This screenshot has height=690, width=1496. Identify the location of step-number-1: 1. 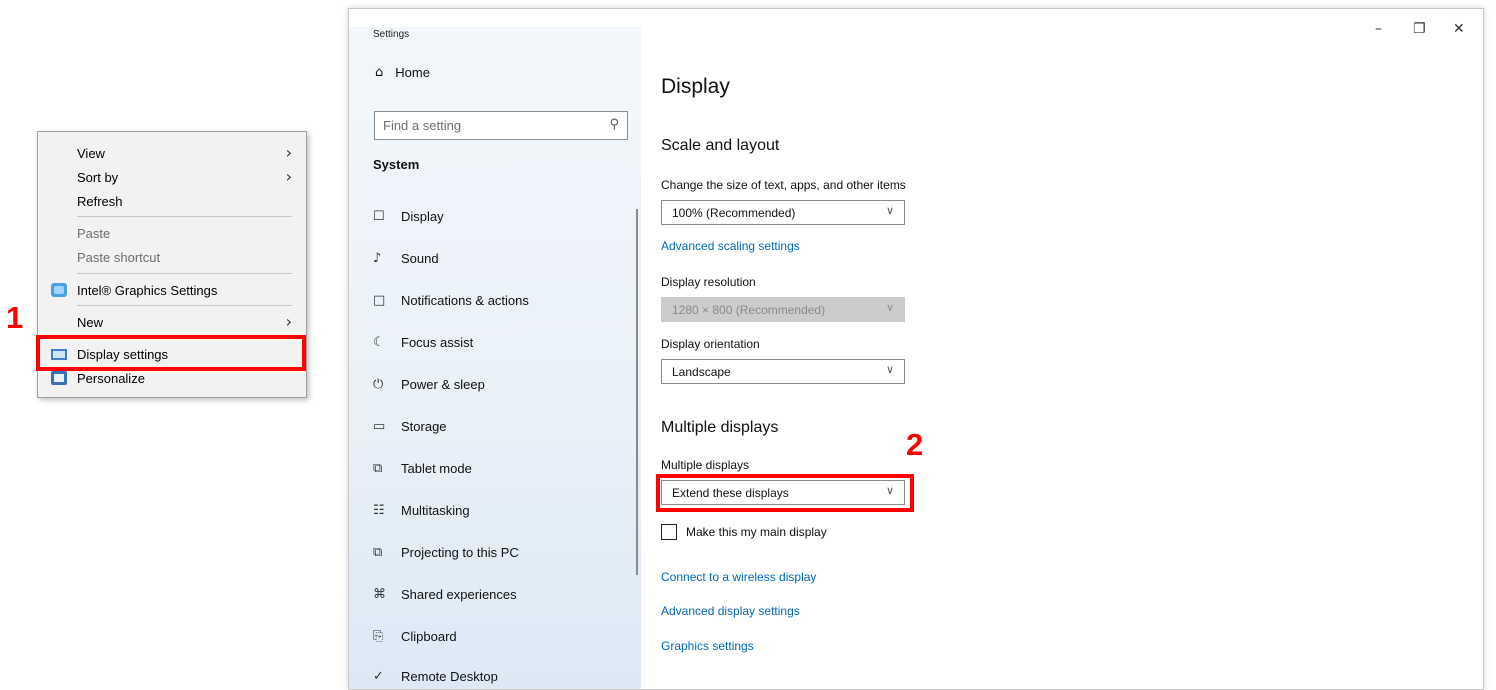
(15, 317).